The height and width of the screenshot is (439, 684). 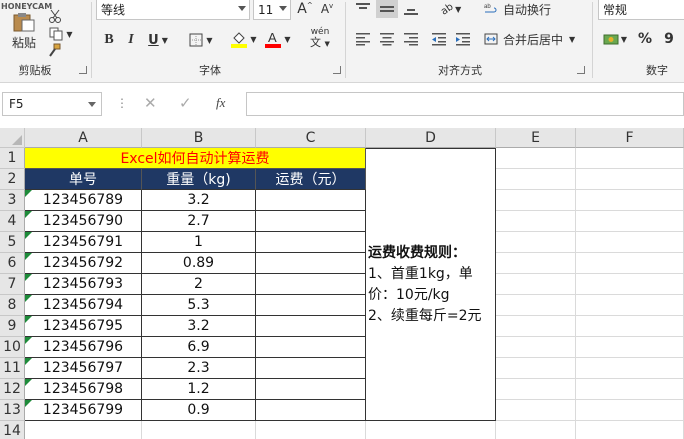 I want to click on id-cell: 123456797, so click(x=83, y=368).